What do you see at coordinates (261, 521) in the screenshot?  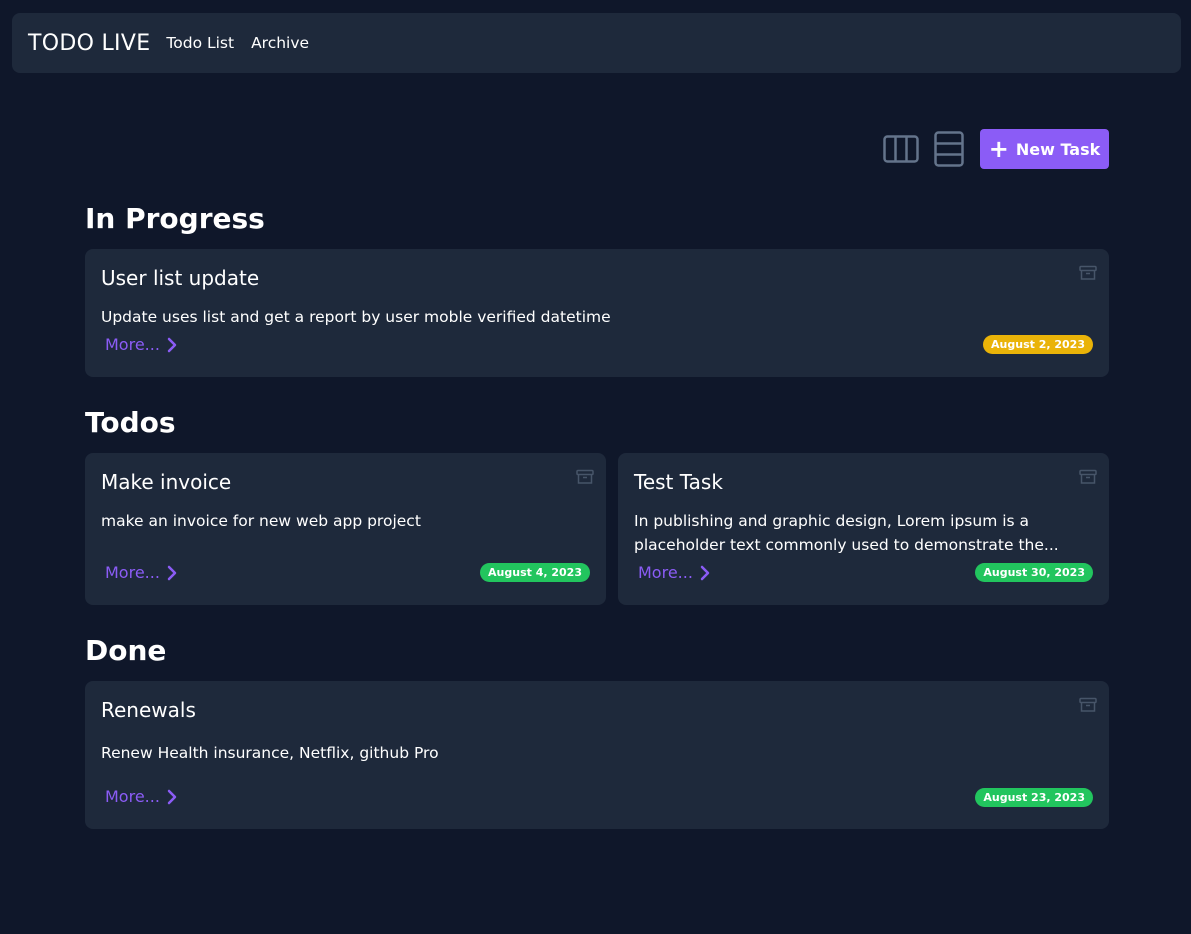 I see `task-description: make an invoice for new web app project` at bounding box center [261, 521].